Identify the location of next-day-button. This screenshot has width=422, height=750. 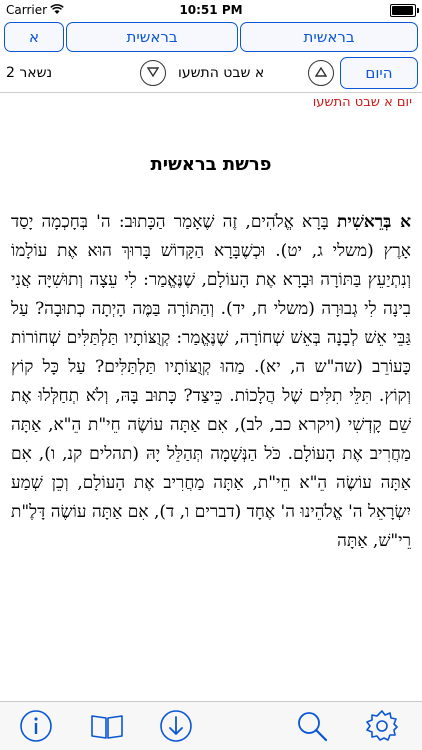
(153, 73).